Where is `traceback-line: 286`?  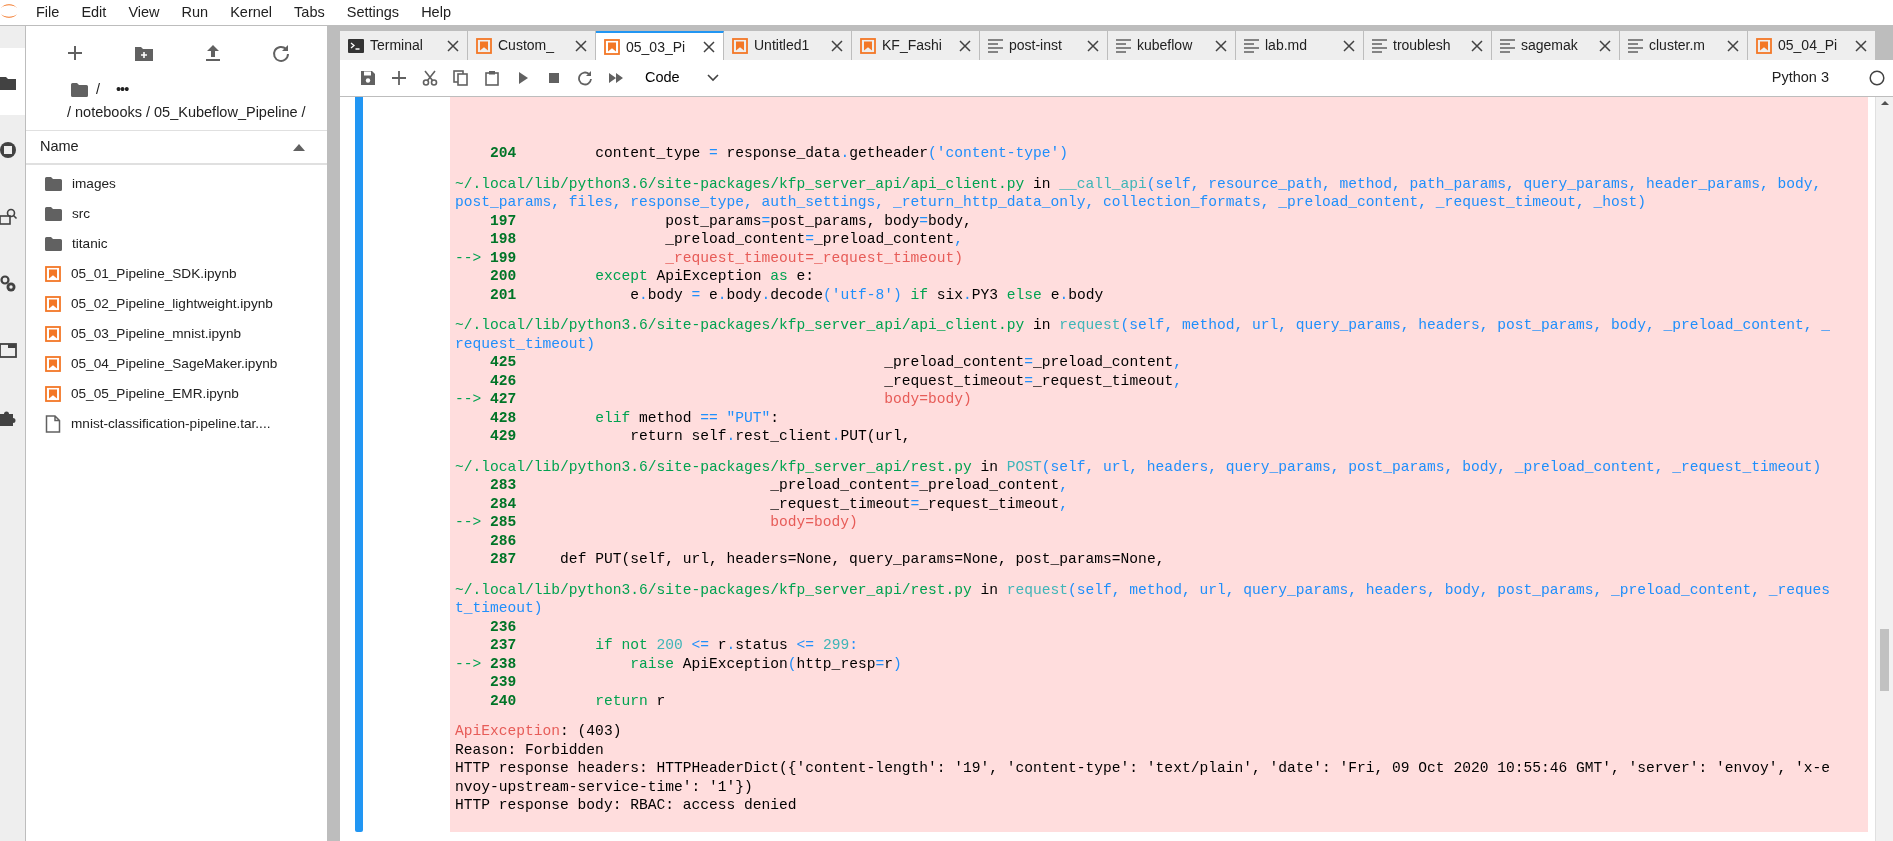
traceback-line: 286 is located at coordinates (503, 540).